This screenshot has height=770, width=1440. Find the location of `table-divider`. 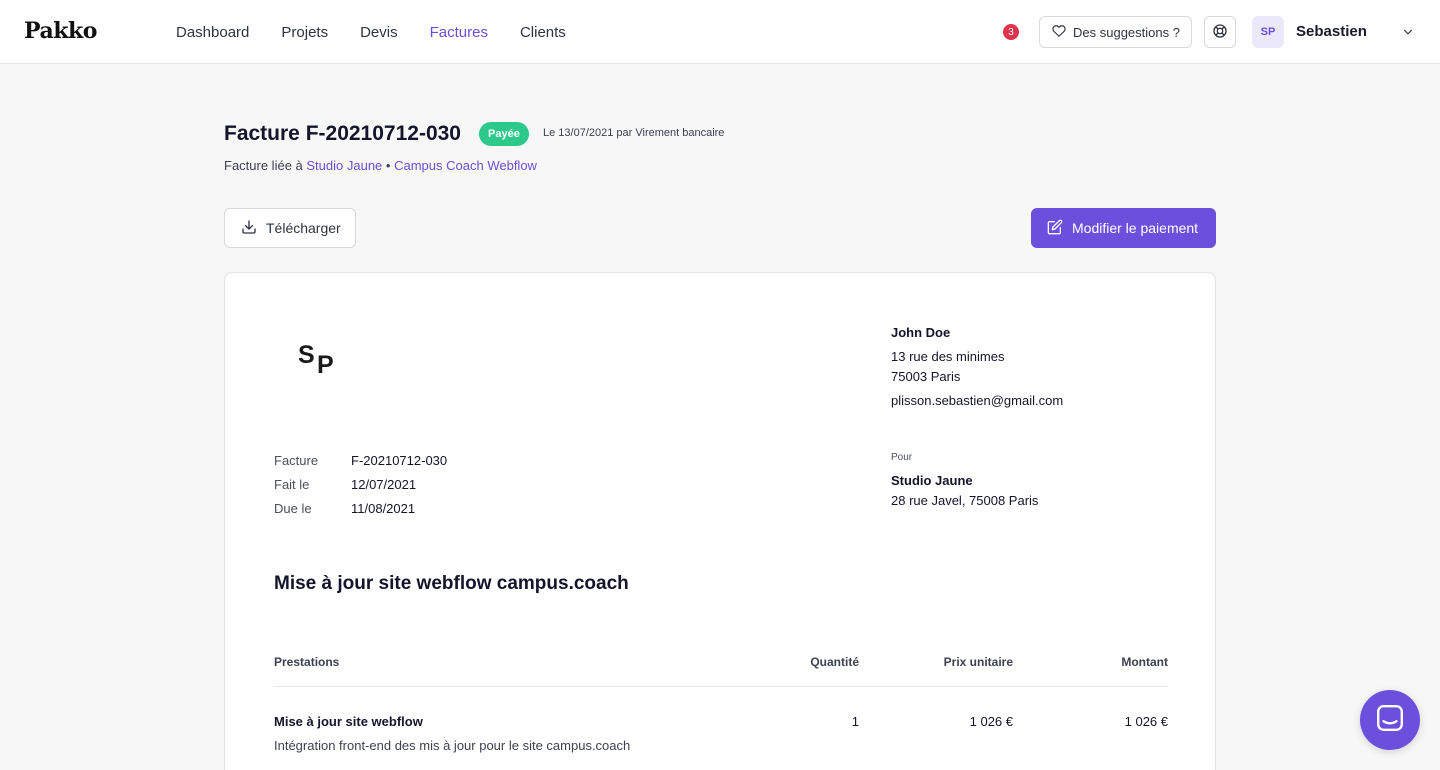

table-divider is located at coordinates (721, 686).